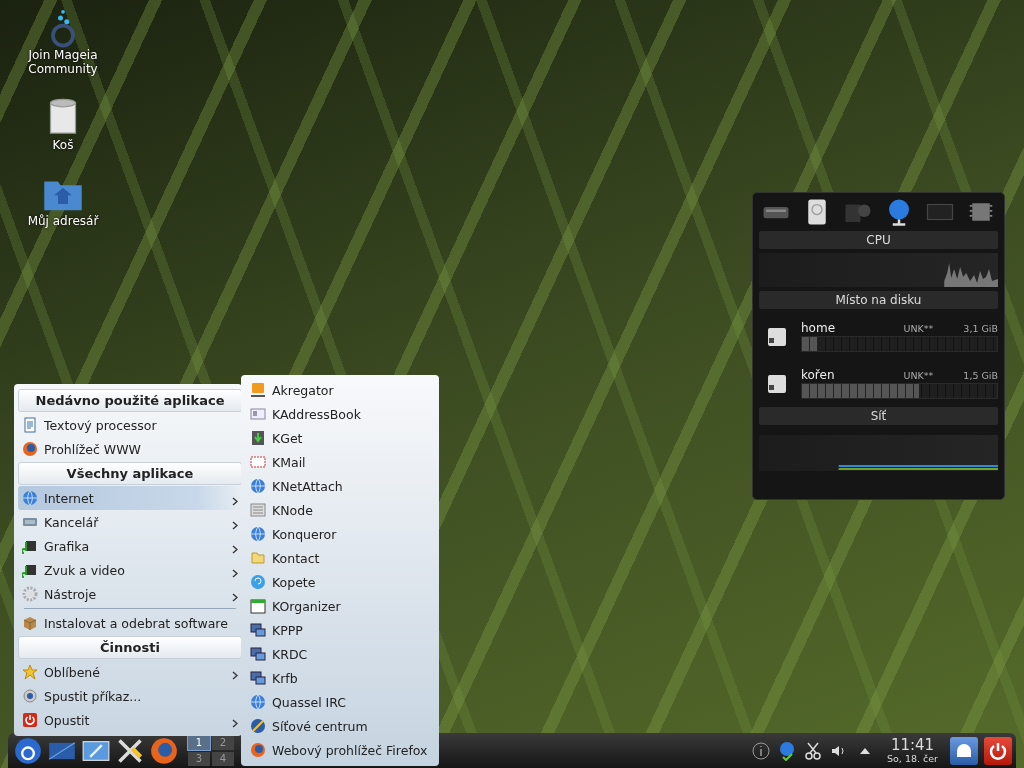 This screenshot has height=768, width=1024. What do you see at coordinates (980, 328) in the screenshot?
I see `disk-size: 3,1 GiB` at bounding box center [980, 328].